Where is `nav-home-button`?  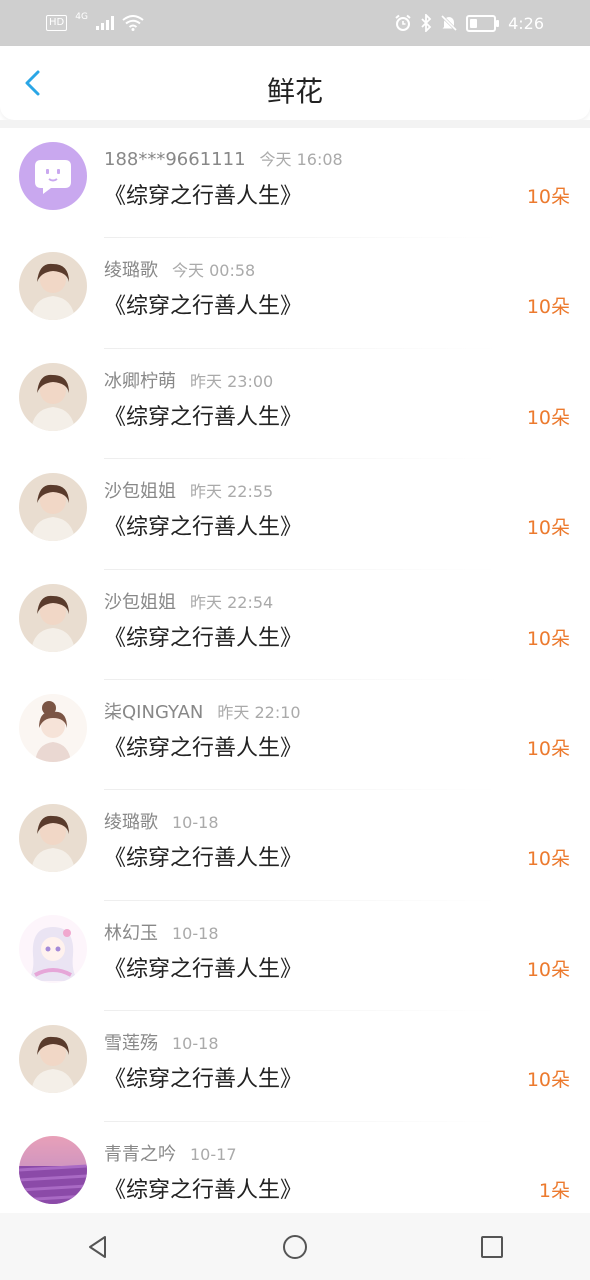 nav-home-button is located at coordinates (295, 1247).